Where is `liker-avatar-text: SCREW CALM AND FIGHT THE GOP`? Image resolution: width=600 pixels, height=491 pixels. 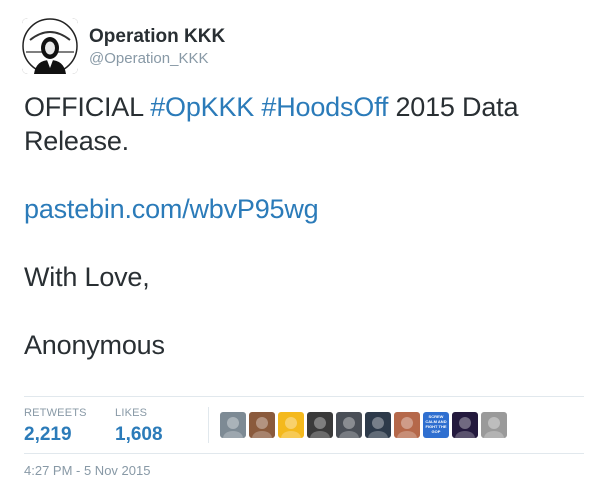 liker-avatar-text: SCREW CALM AND FIGHT THE GOP is located at coordinates (436, 424).